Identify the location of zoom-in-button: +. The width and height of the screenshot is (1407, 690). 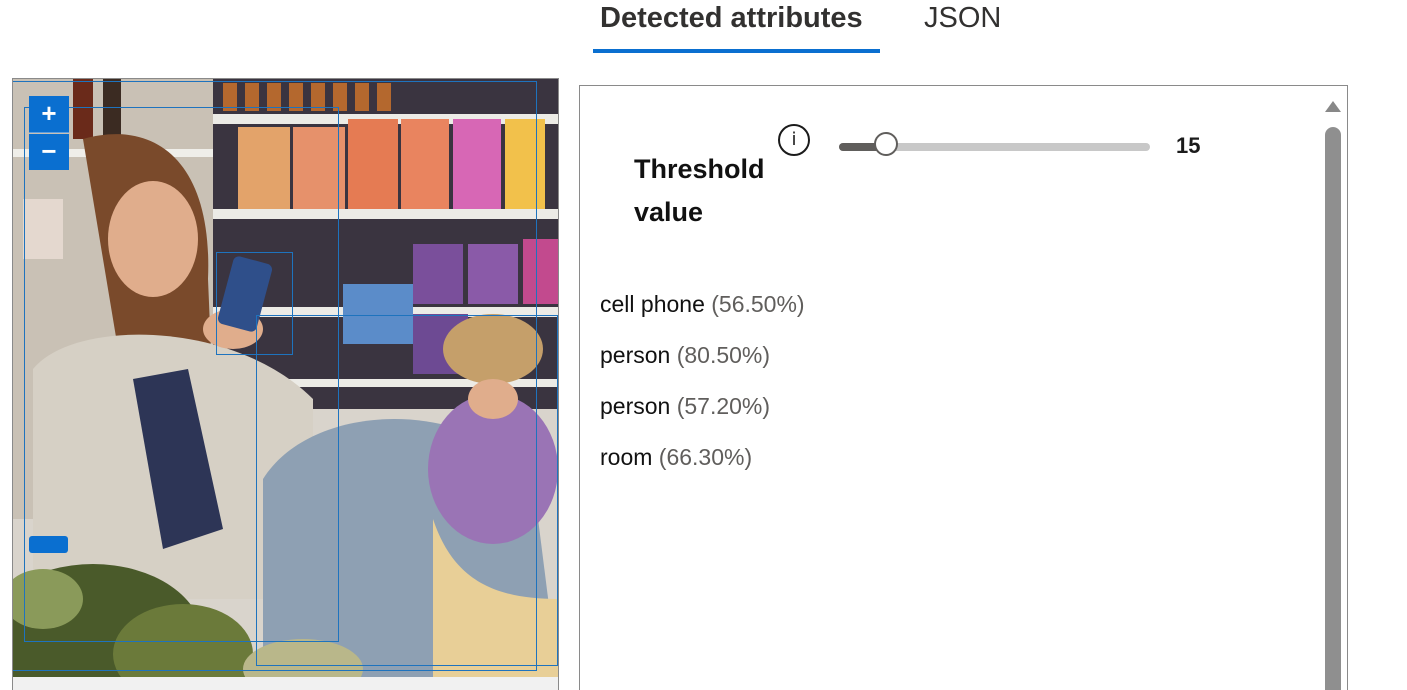
(49, 114).